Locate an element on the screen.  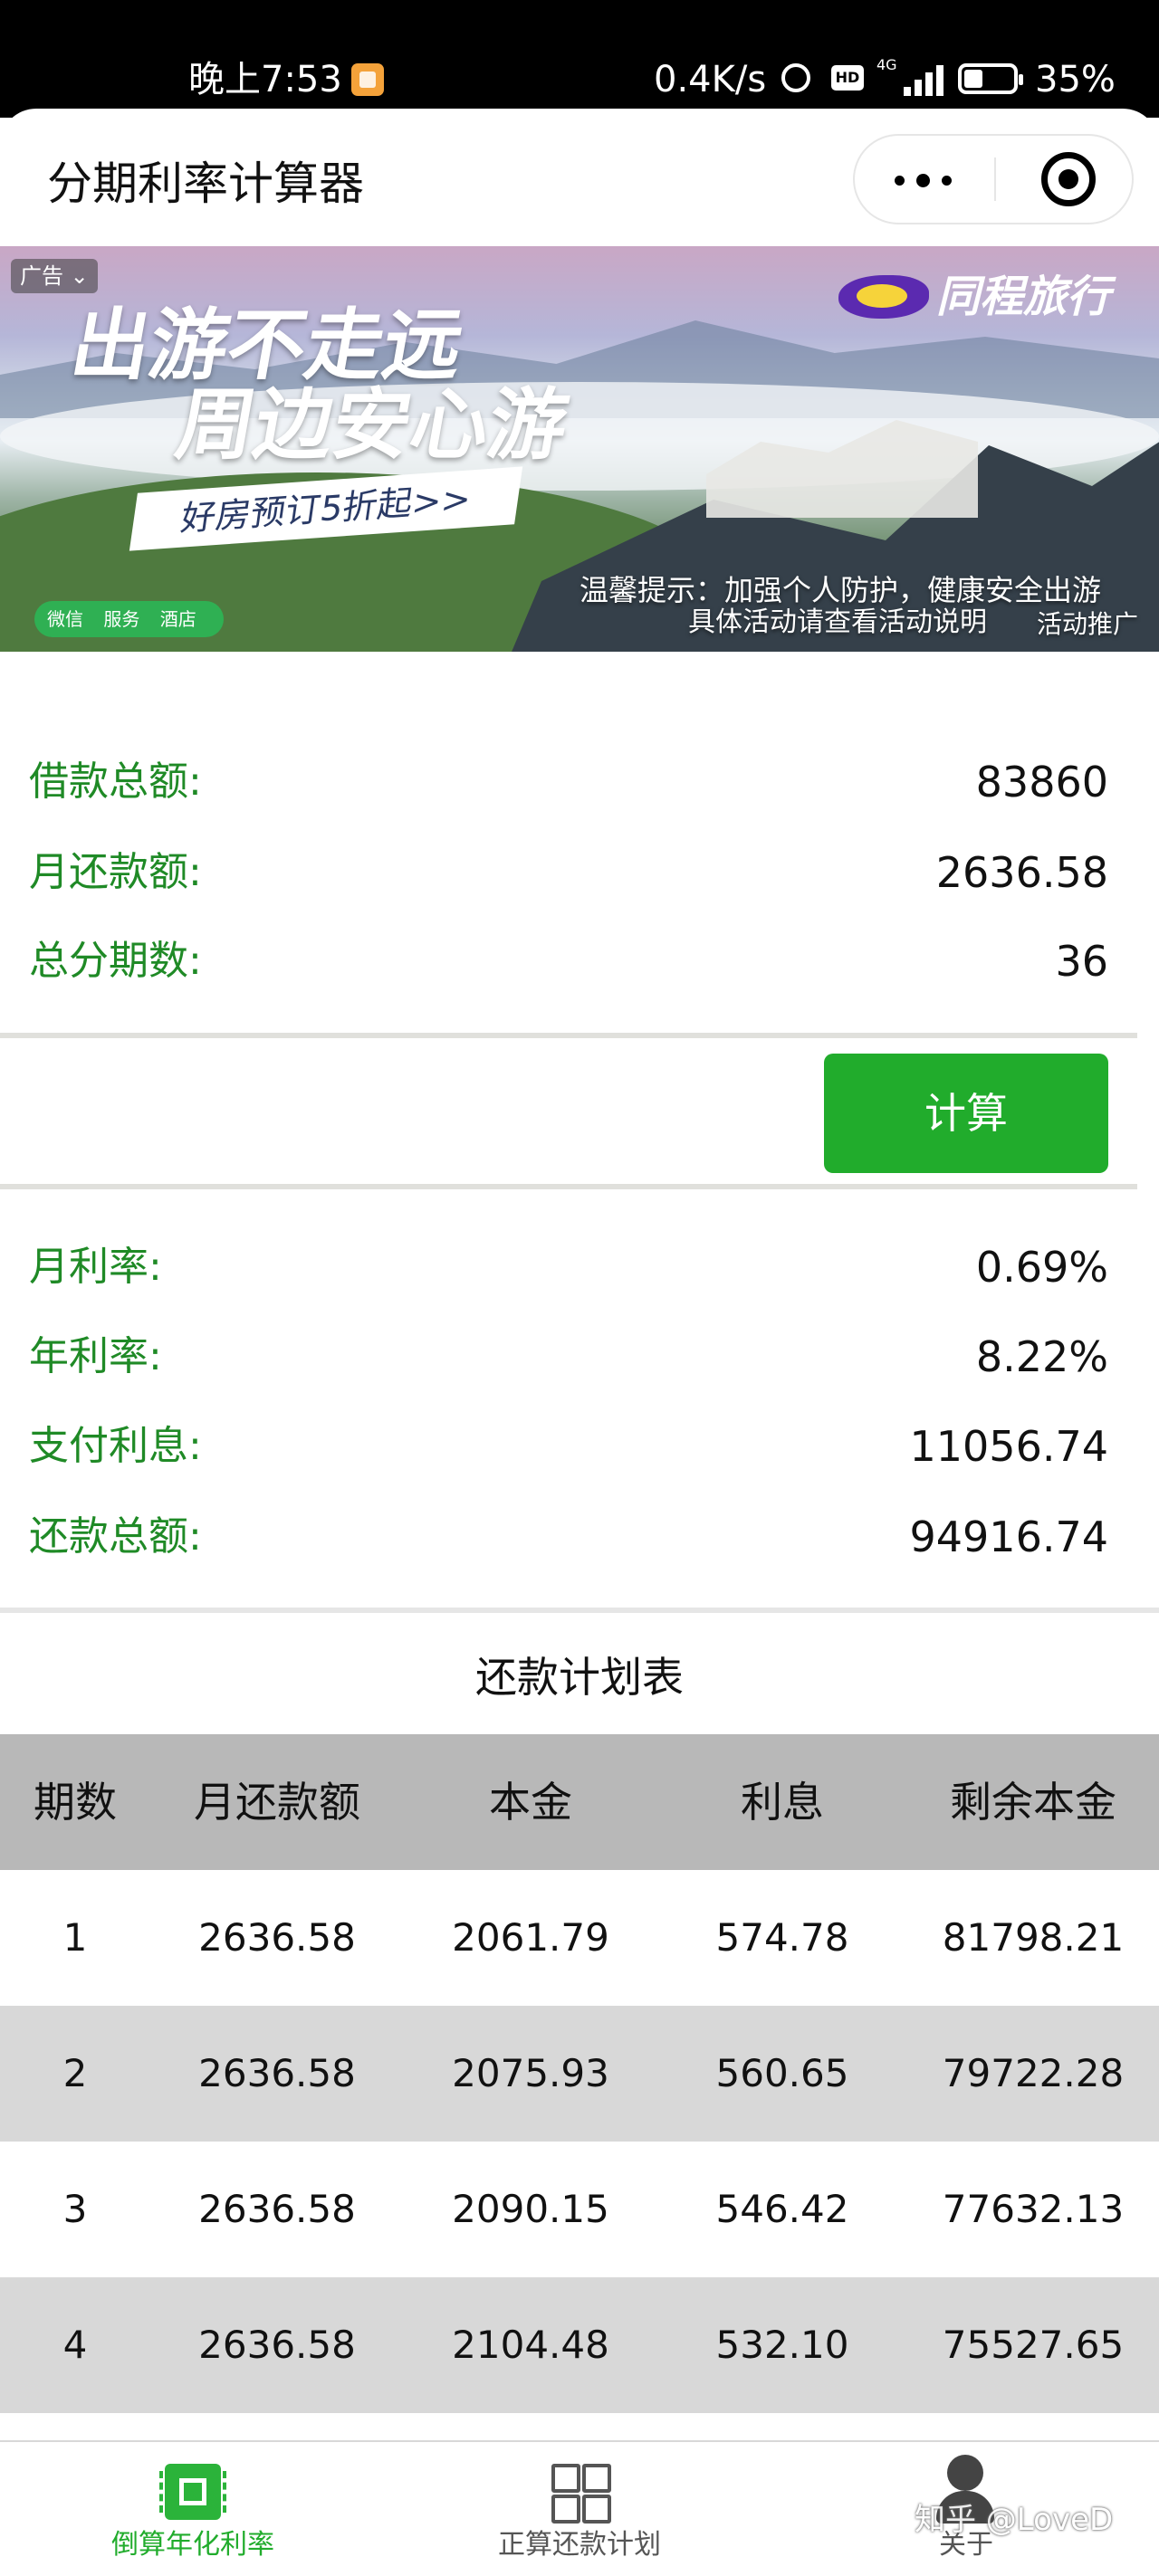
cell-principal: 2090.15 is located at coordinates (531, 2209).